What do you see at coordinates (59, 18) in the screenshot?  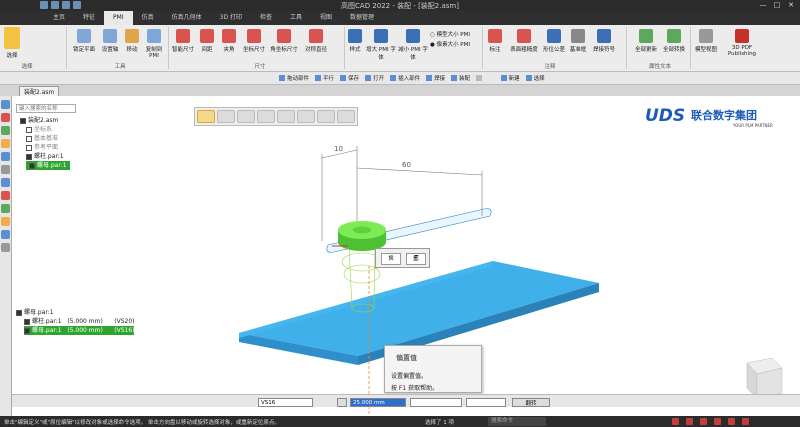 I see `tab-home: 主页` at bounding box center [59, 18].